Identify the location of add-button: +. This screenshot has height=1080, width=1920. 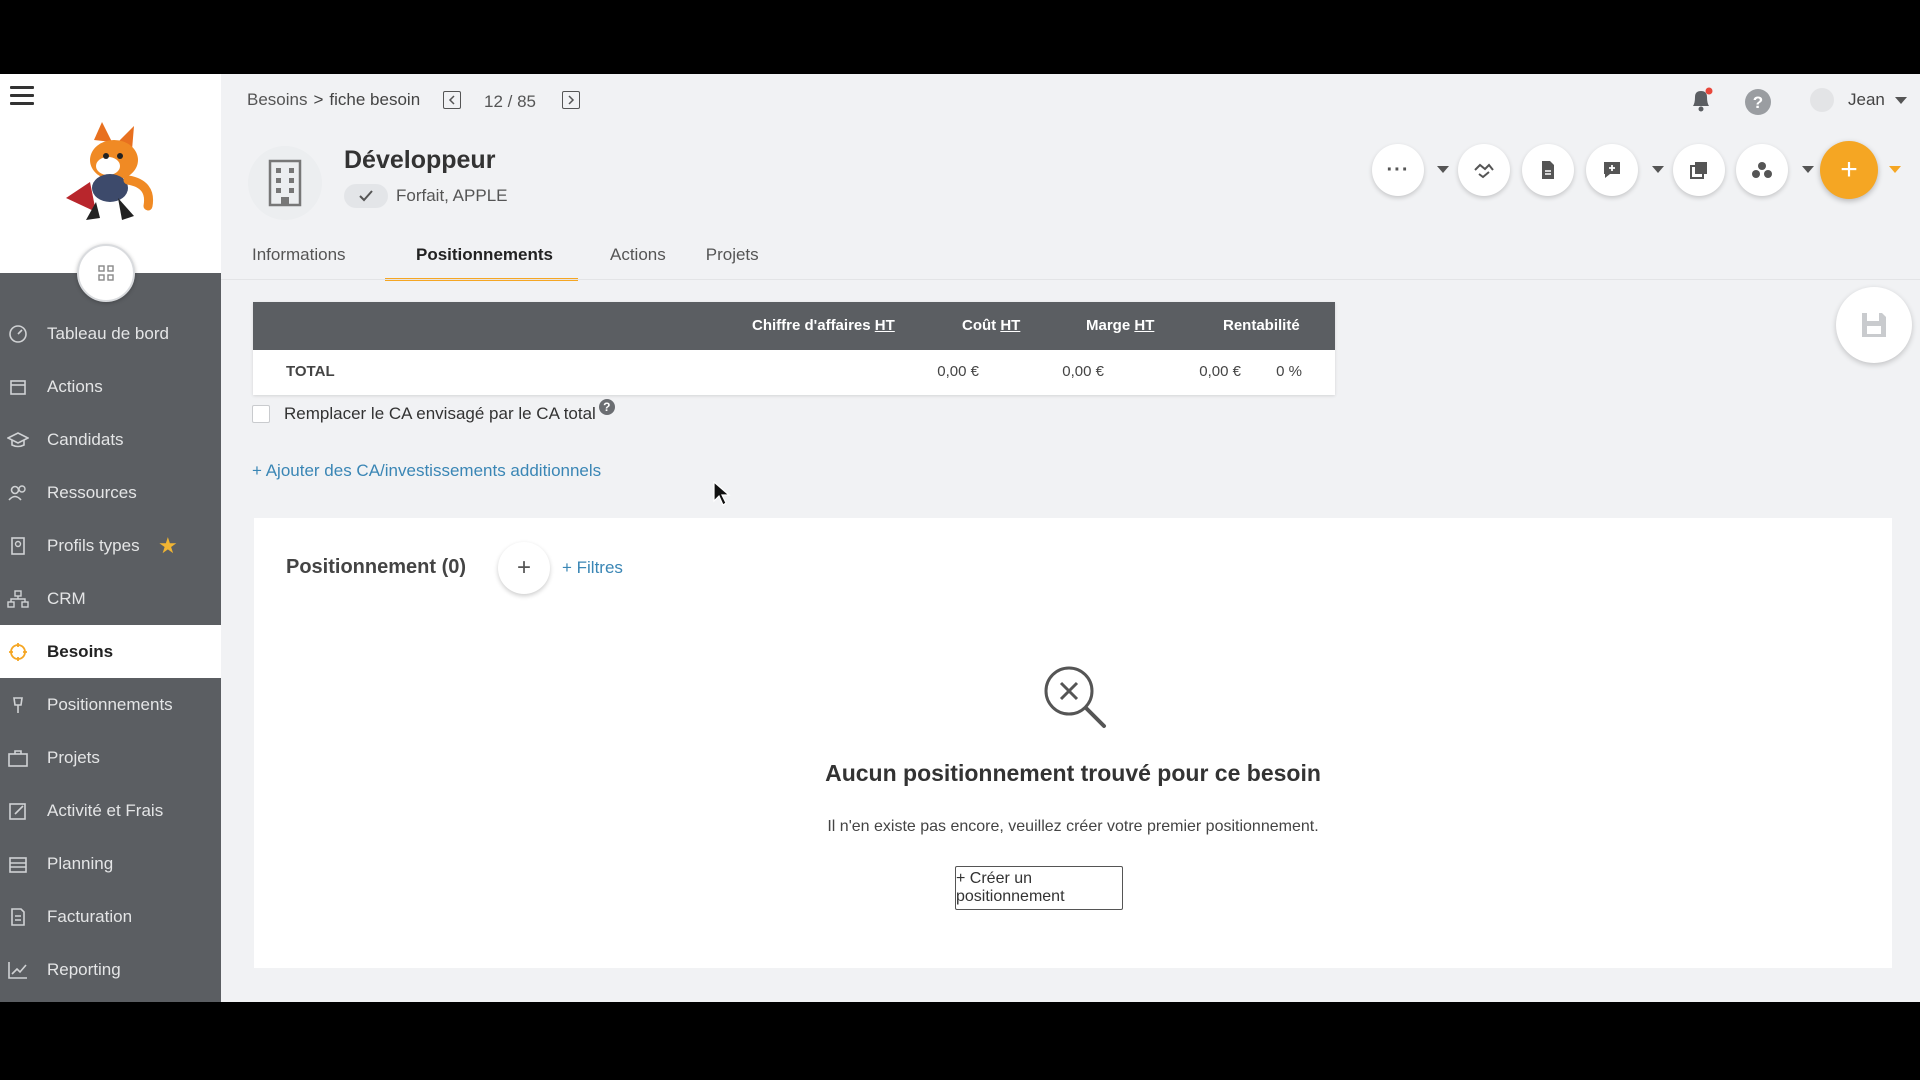
(1849, 170).